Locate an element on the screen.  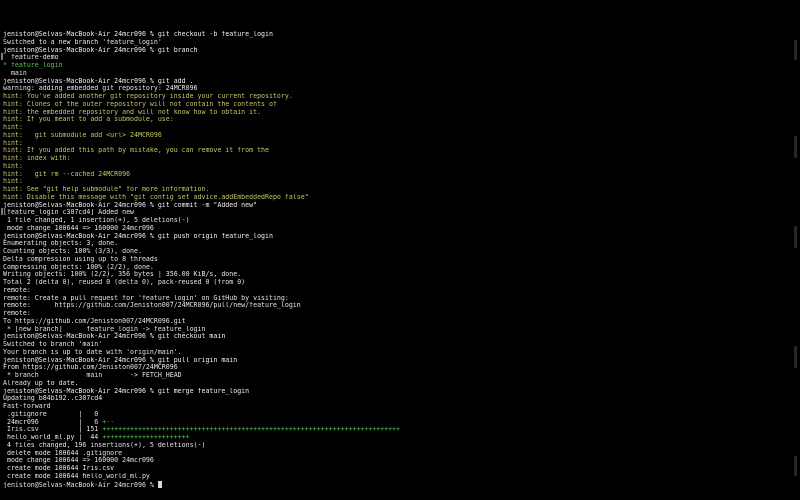
line-text: Already up to date. is located at coordinates (41, 383).